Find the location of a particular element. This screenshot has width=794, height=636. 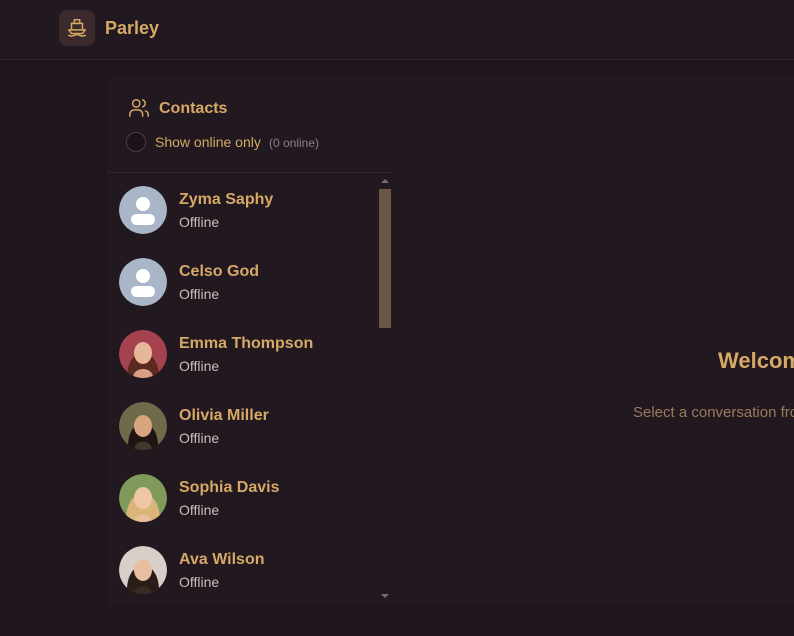

users-icon is located at coordinates (139, 108).